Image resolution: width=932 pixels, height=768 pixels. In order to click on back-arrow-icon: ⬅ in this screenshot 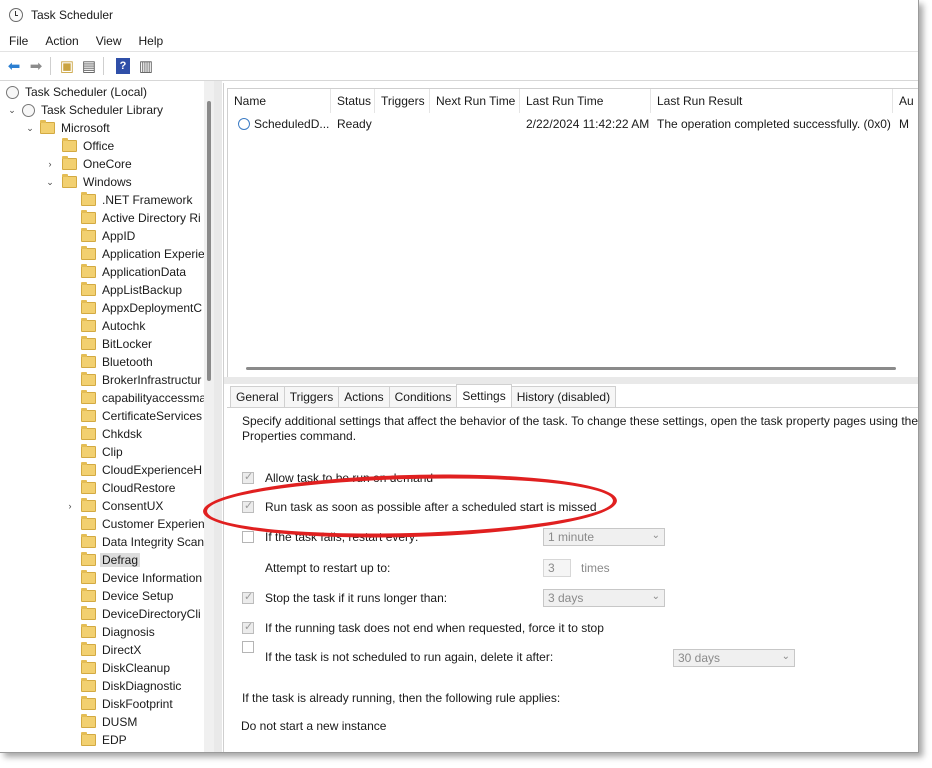, I will do `click(14, 66)`.